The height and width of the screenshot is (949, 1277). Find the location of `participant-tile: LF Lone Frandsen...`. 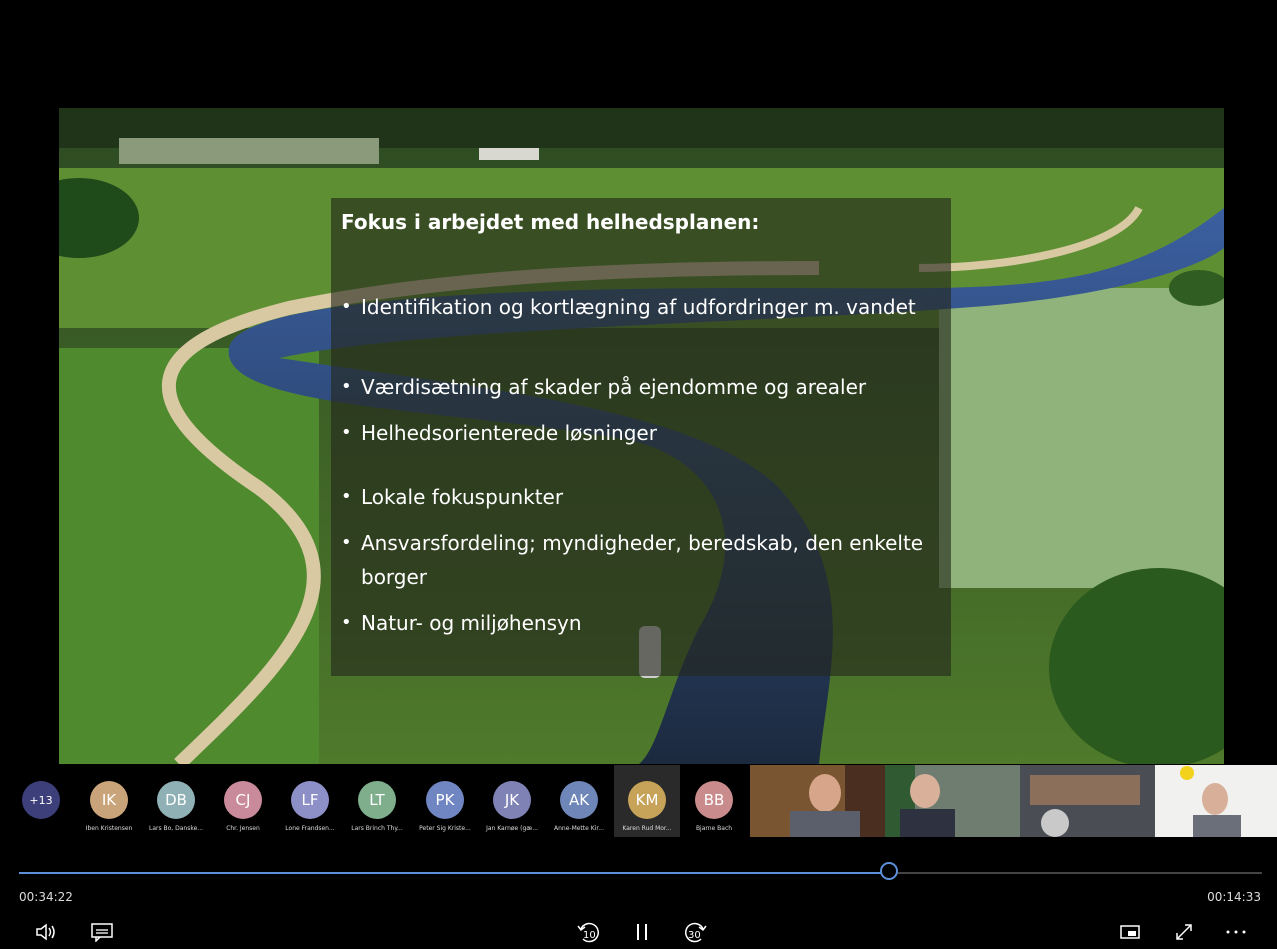

participant-tile: LF Lone Frandsen... is located at coordinates (310, 801).